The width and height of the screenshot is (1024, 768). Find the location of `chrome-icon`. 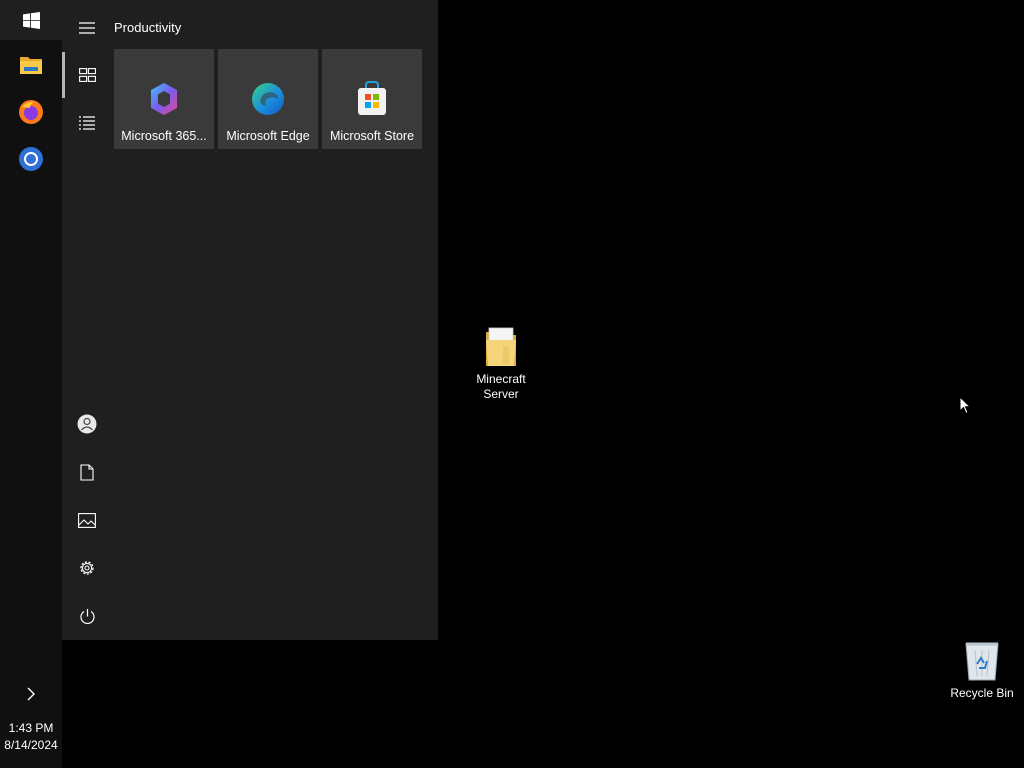

chrome-icon is located at coordinates (31, 159).